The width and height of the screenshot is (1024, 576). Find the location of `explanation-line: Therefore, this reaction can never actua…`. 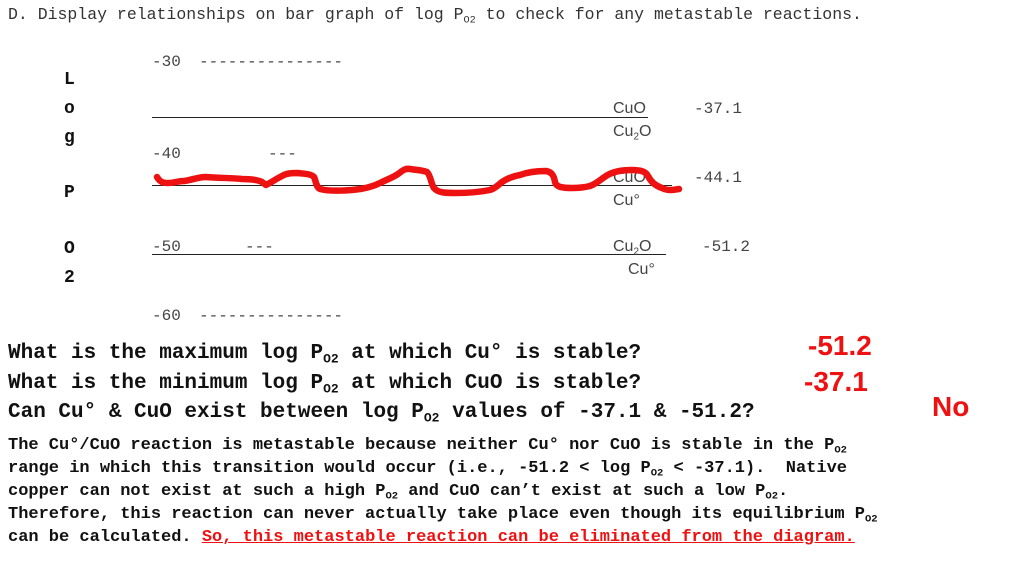

explanation-line: Therefore, this reaction can never actua… is located at coordinates (443, 515).